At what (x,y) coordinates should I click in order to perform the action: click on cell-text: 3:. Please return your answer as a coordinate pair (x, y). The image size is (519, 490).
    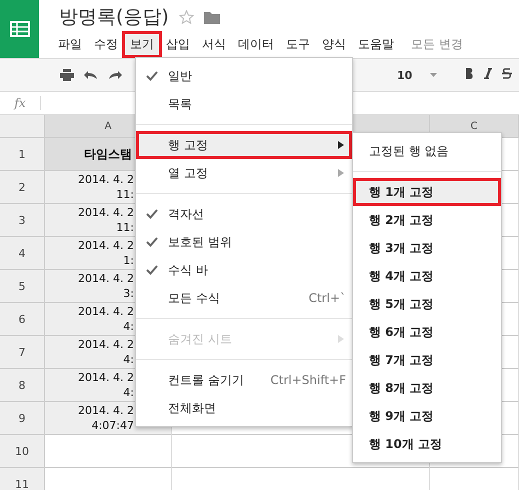
    Looking at the image, I should click on (128, 293).